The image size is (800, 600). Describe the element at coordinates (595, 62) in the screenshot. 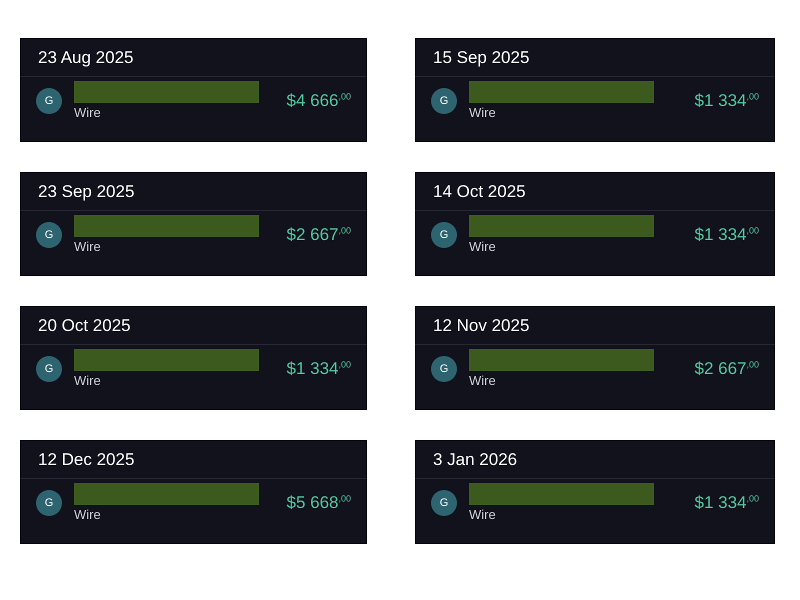

I see `transaction-date: 15 Sep 2025` at that location.